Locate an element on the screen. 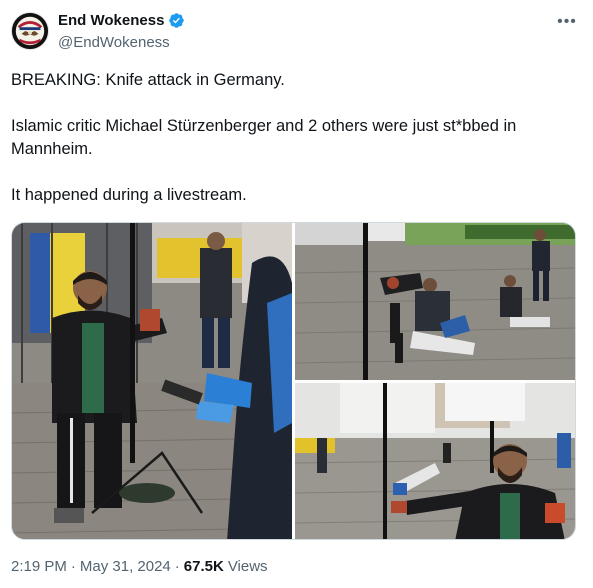  views-label: Views is located at coordinates (247, 566).